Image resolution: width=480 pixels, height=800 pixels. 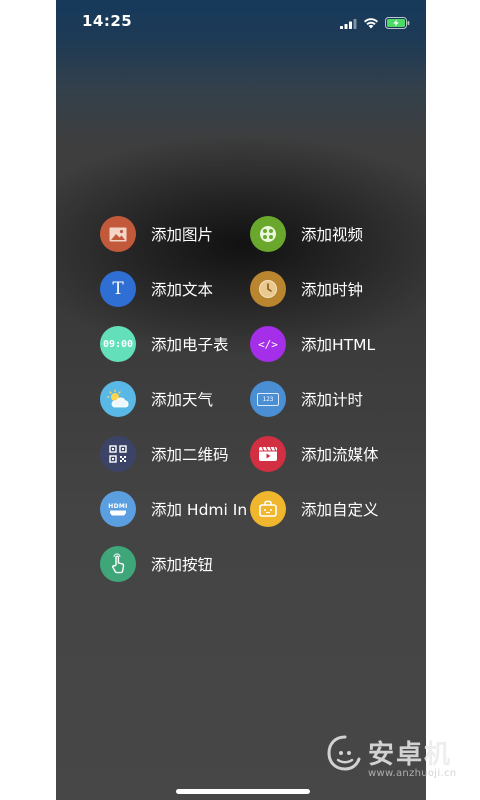 I want to click on hdmi-badge: HDMI, so click(x=117, y=509).